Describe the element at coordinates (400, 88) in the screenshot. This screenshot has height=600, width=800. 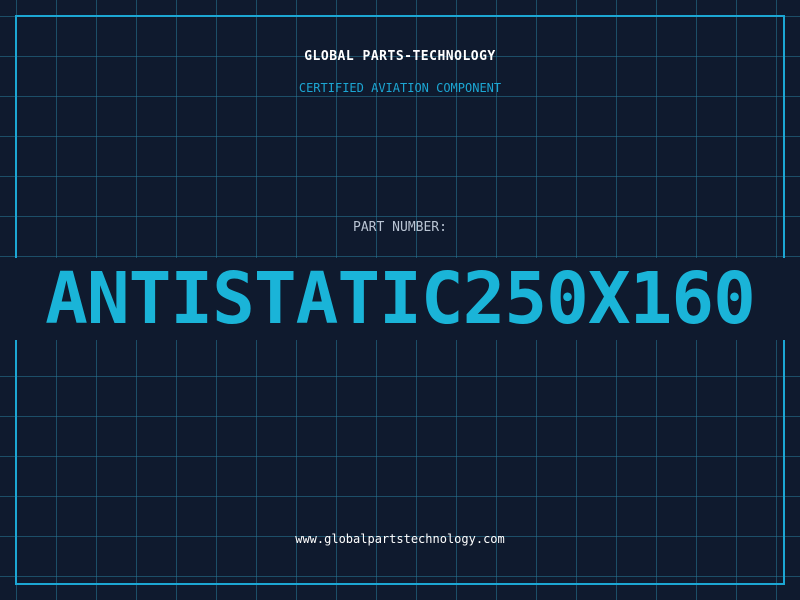
I see `certification-subtitle: CERTIFIED AVIATION COMPONENT` at that location.